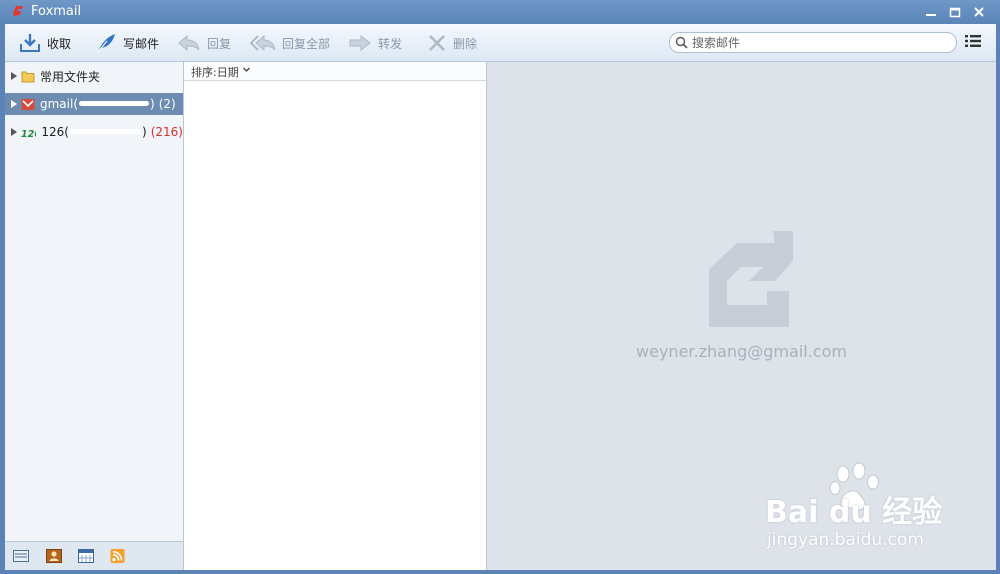 The image size is (1000, 574). Describe the element at coordinates (452, 43) in the screenshot. I see `delete-button: 删除` at that location.